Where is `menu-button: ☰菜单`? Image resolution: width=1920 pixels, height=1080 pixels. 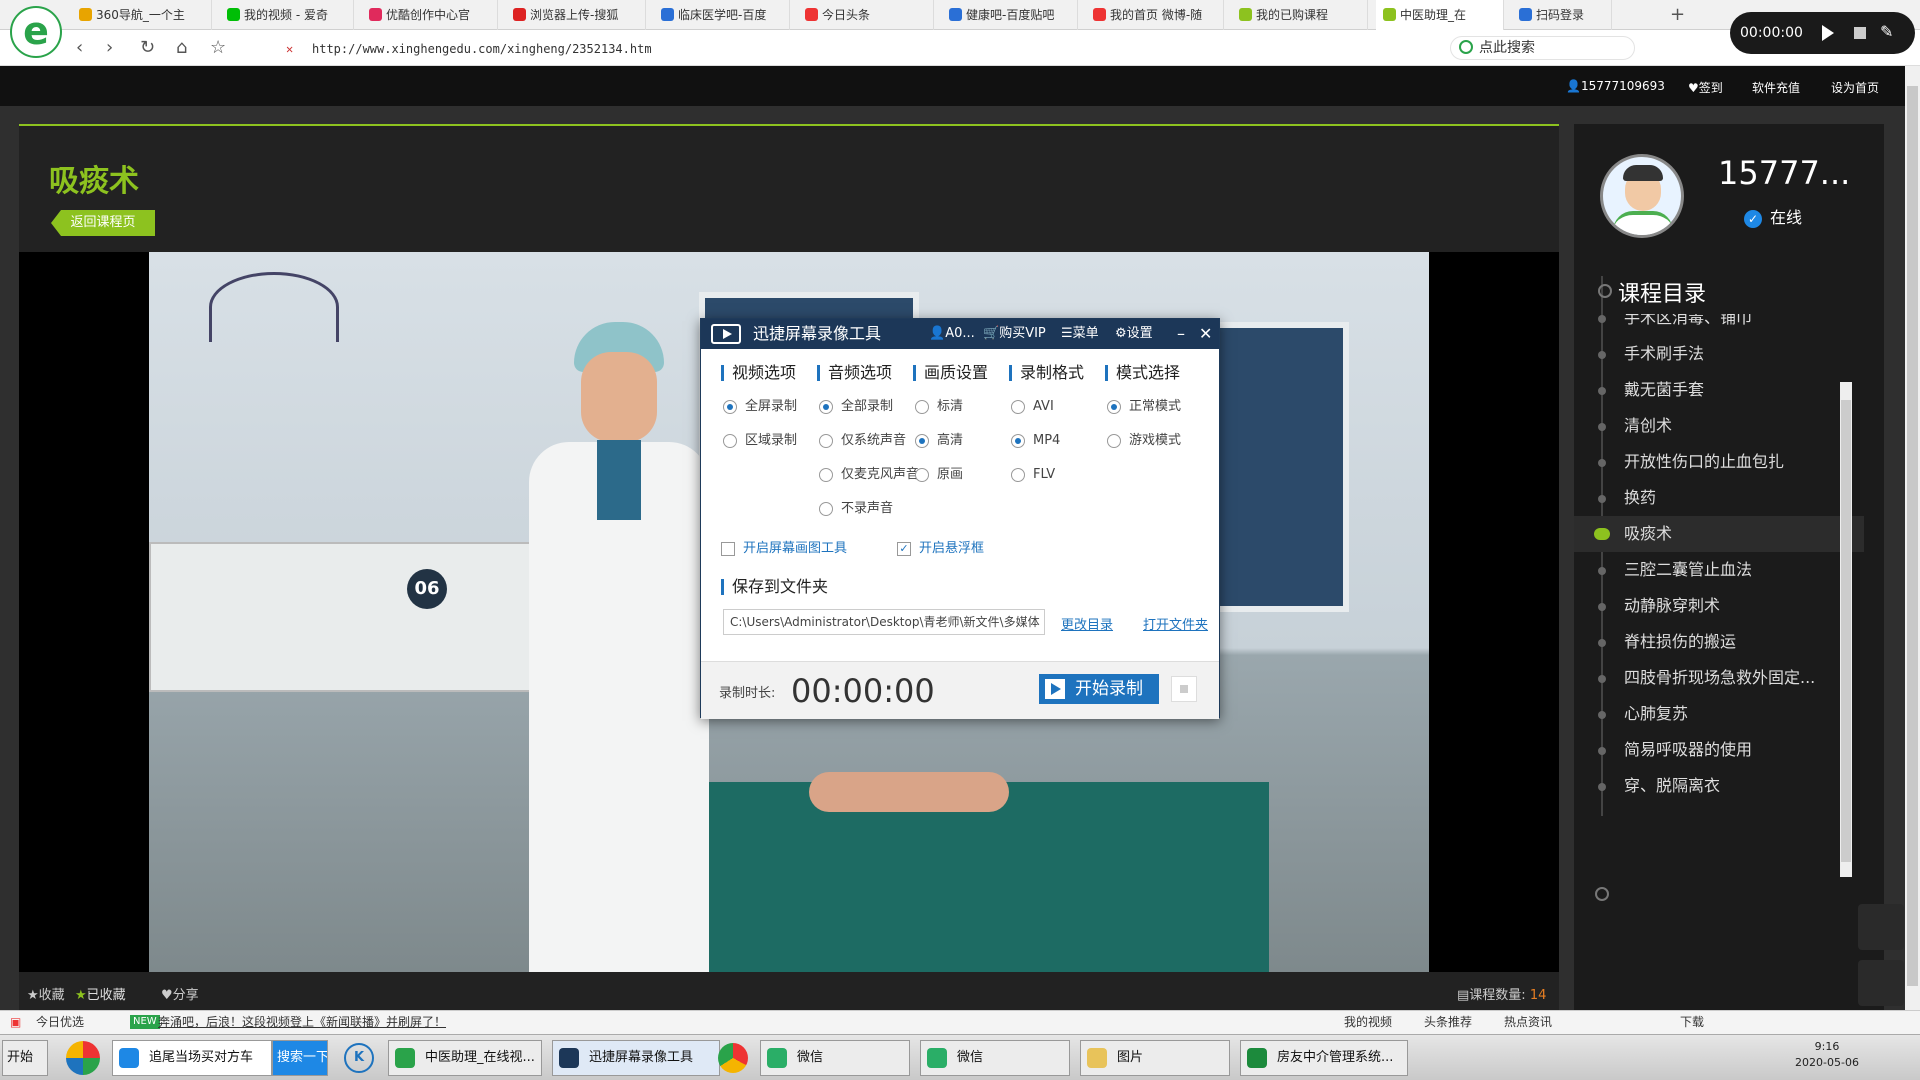 menu-button: ☰菜单 is located at coordinates (1080, 334).